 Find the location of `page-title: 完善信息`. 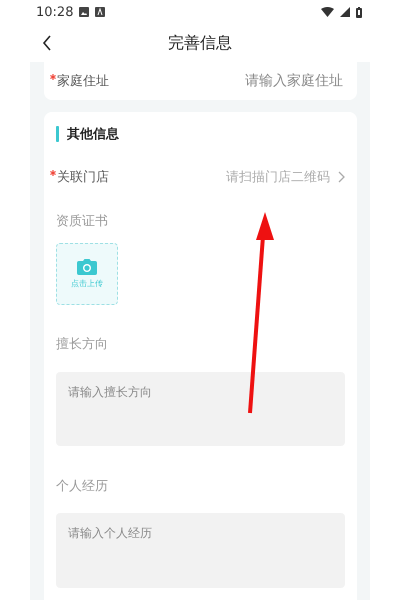

page-title: 完善信息 is located at coordinates (200, 43).